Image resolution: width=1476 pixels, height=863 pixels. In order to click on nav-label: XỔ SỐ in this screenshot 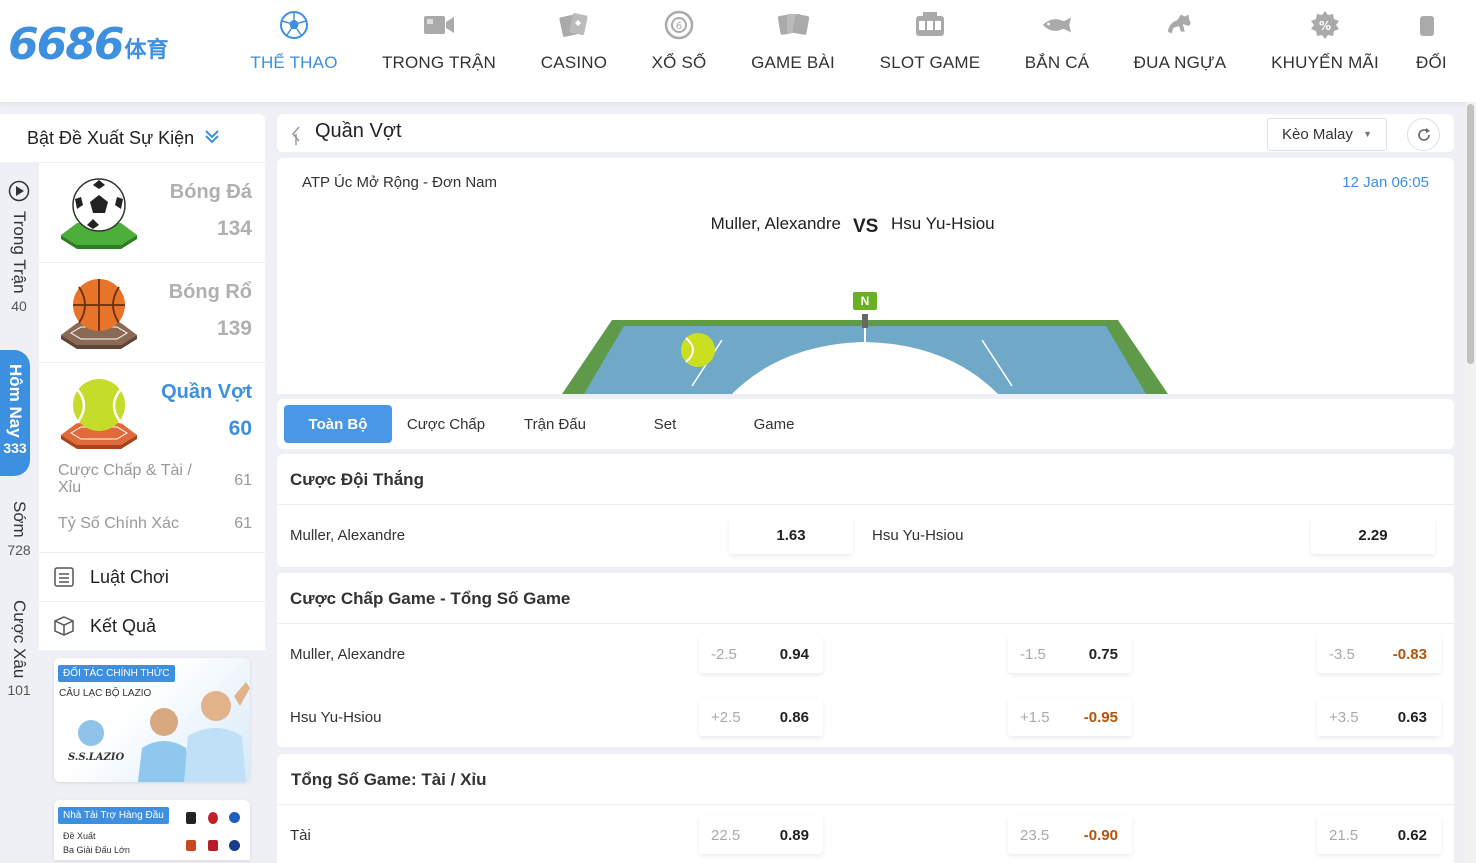, I will do `click(679, 62)`.